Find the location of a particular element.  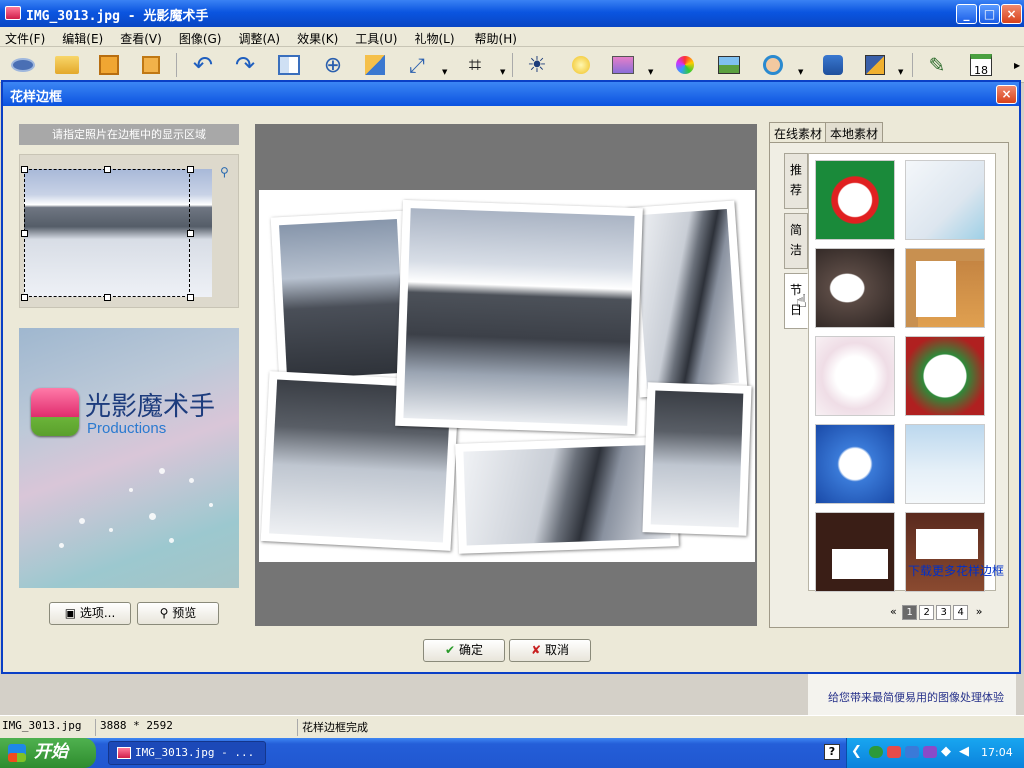

user-icon is located at coordinates (833, 65).